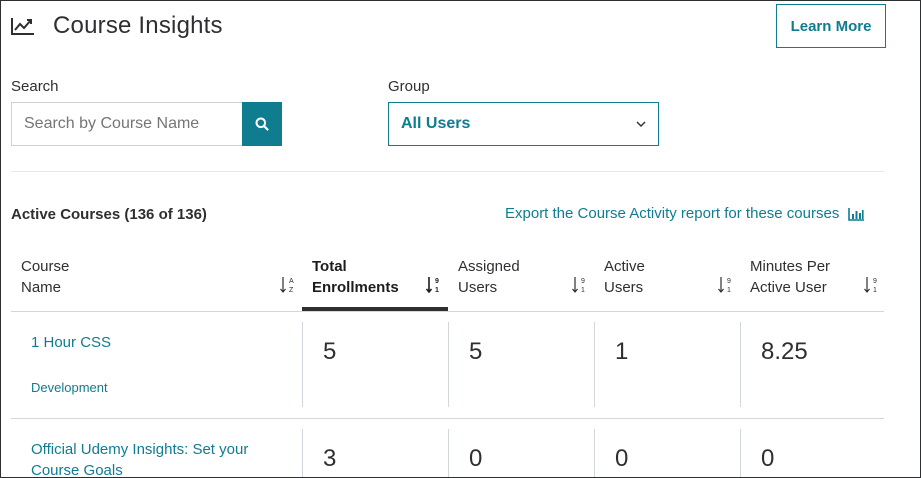 The width and height of the screenshot is (921, 478). I want to click on minutes-per-user-value: 8.25, so click(784, 351).